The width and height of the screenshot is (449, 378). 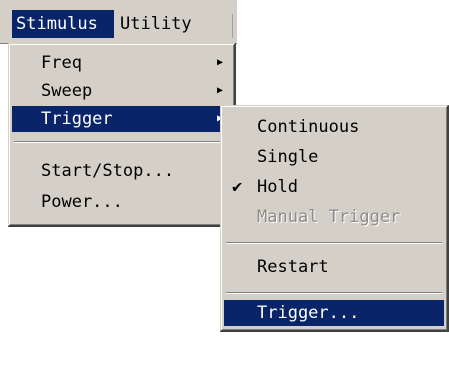 What do you see at coordinates (293, 267) in the screenshot?
I see `menu-item-label: Restart` at bounding box center [293, 267].